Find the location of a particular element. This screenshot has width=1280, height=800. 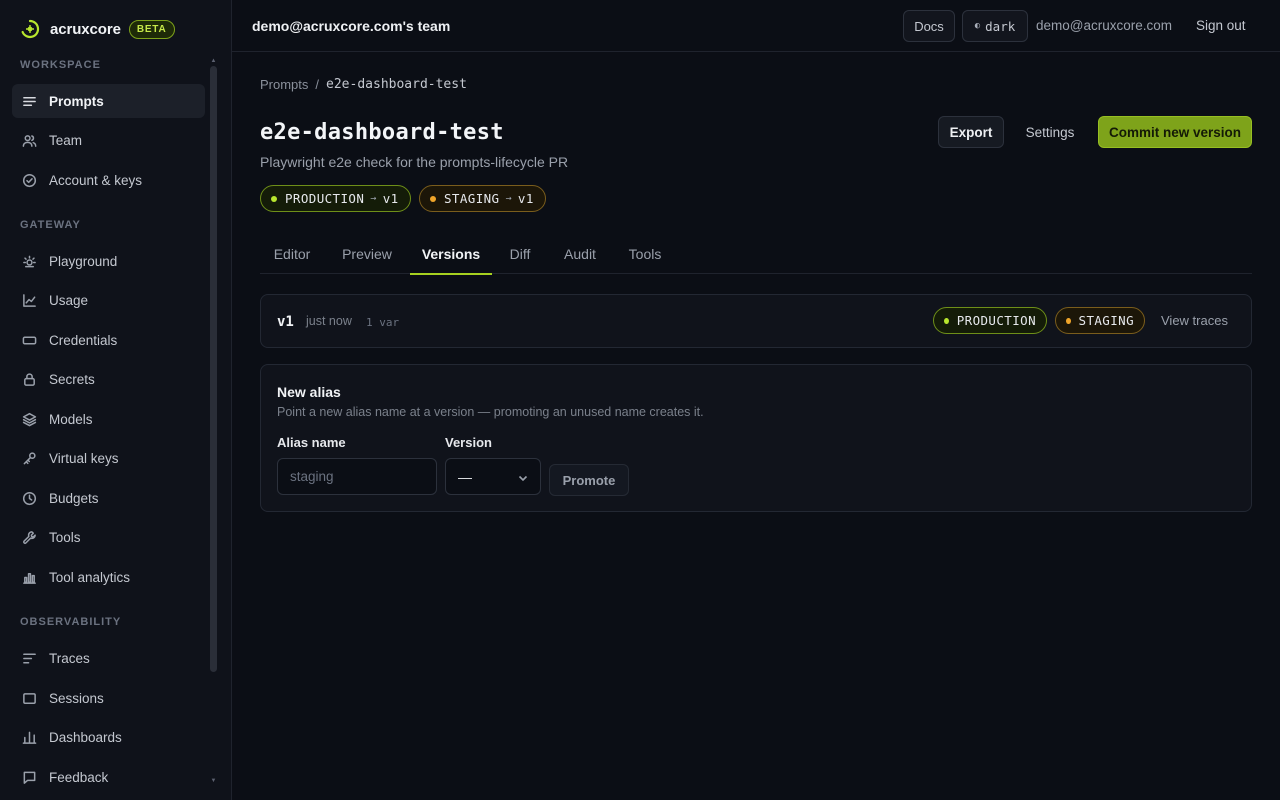

sidebar-item-label: Feedback is located at coordinates (79, 777).